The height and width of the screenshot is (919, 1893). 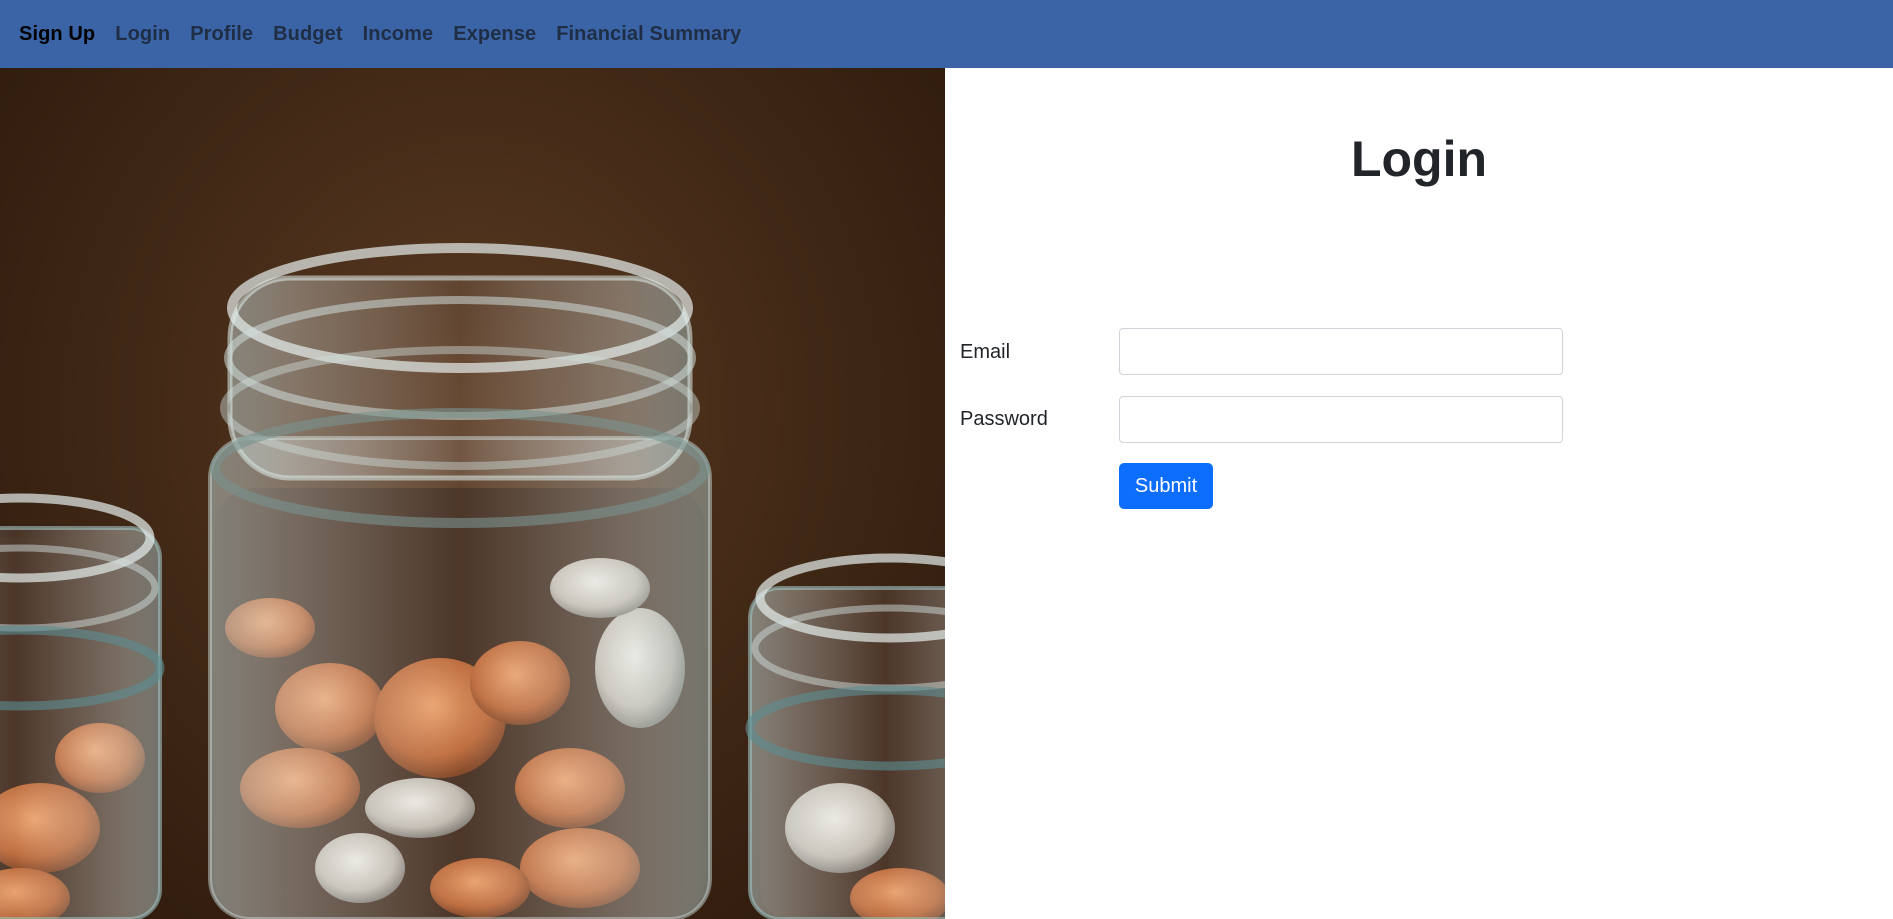 I want to click on nav-link-sign-up: Sign Up, so click(x=57, y=34).